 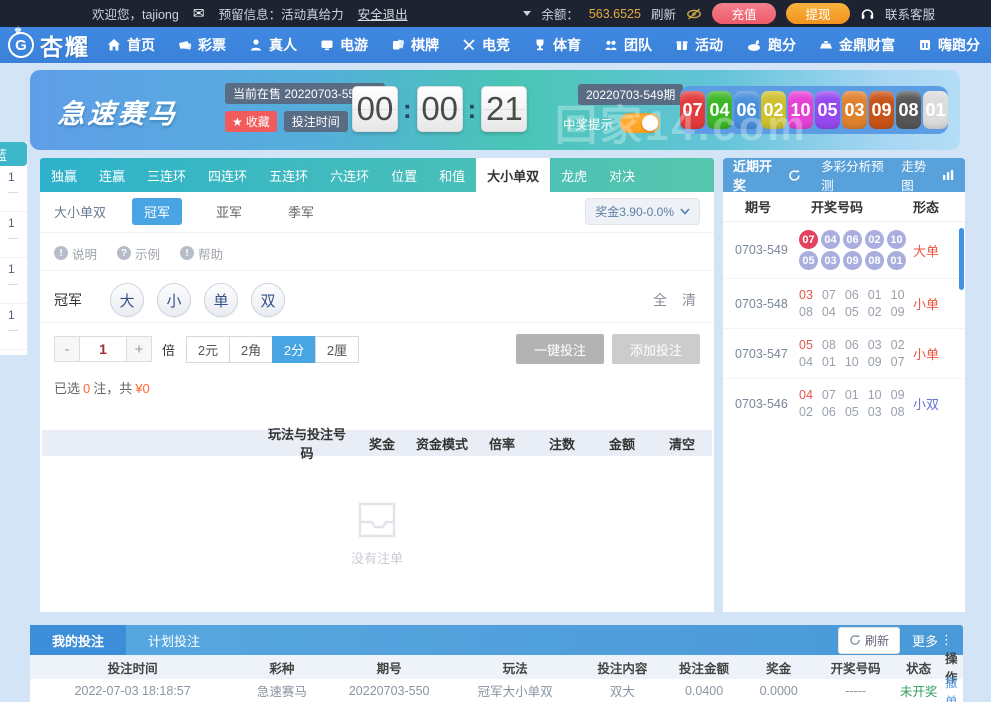 I want to click on win-tip-toggle, so click(x=640, y=123).